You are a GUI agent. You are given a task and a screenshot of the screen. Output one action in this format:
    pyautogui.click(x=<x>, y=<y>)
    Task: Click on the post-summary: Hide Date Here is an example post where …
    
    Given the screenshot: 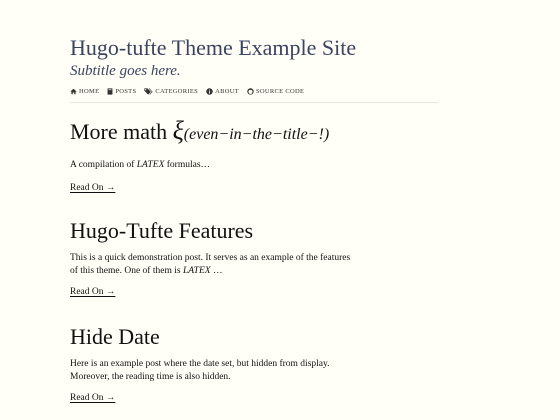 What is the action you would take?
    pyautogui.click(x=205, y=364)
    